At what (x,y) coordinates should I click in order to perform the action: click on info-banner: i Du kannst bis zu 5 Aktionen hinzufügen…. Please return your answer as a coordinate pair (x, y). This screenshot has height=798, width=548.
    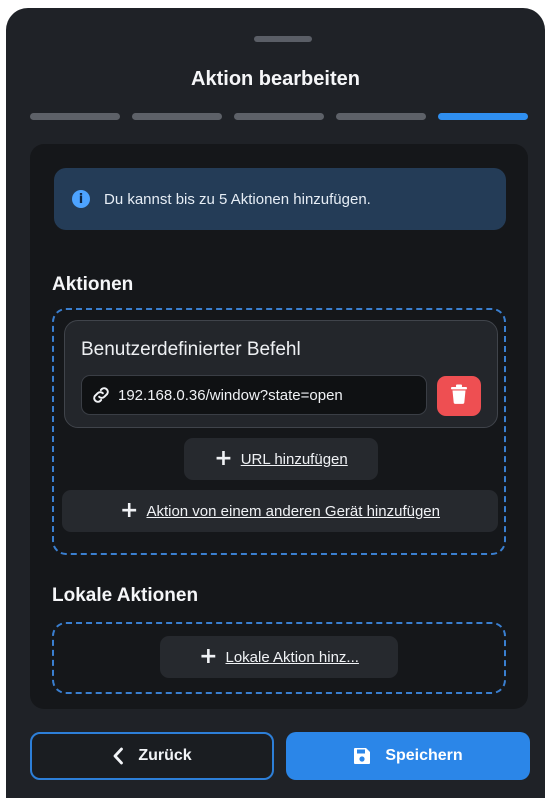
    Looking at the image, I should click on (280, 199).